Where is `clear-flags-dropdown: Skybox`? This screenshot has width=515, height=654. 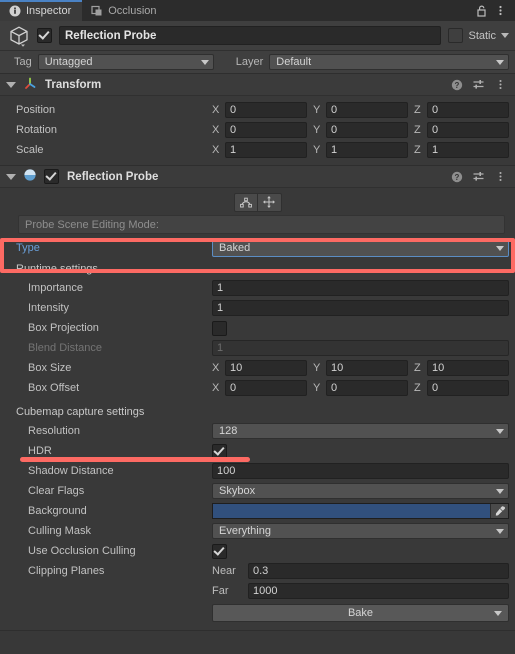 clear-flags-dropdown: Skybox is located at coordinates (360, 491).